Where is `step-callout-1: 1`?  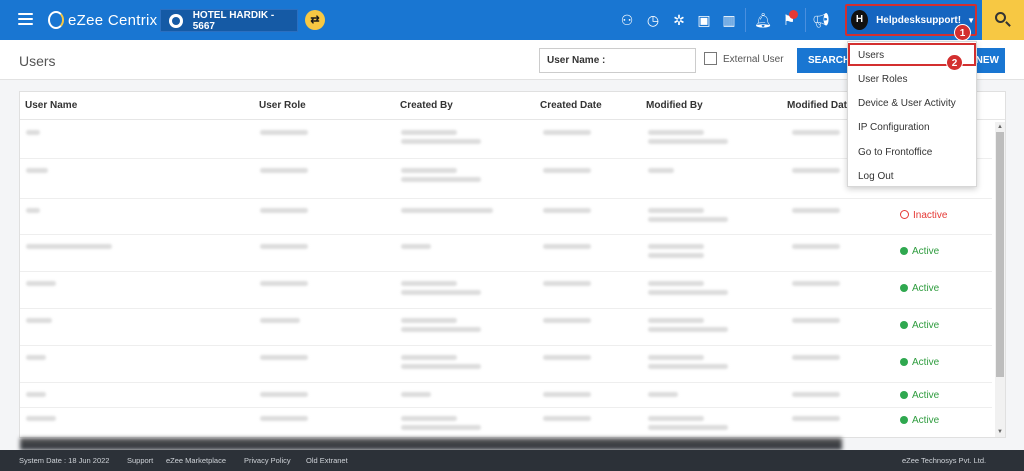 step-callout-1: 1 is located at coordinates (962, 32).